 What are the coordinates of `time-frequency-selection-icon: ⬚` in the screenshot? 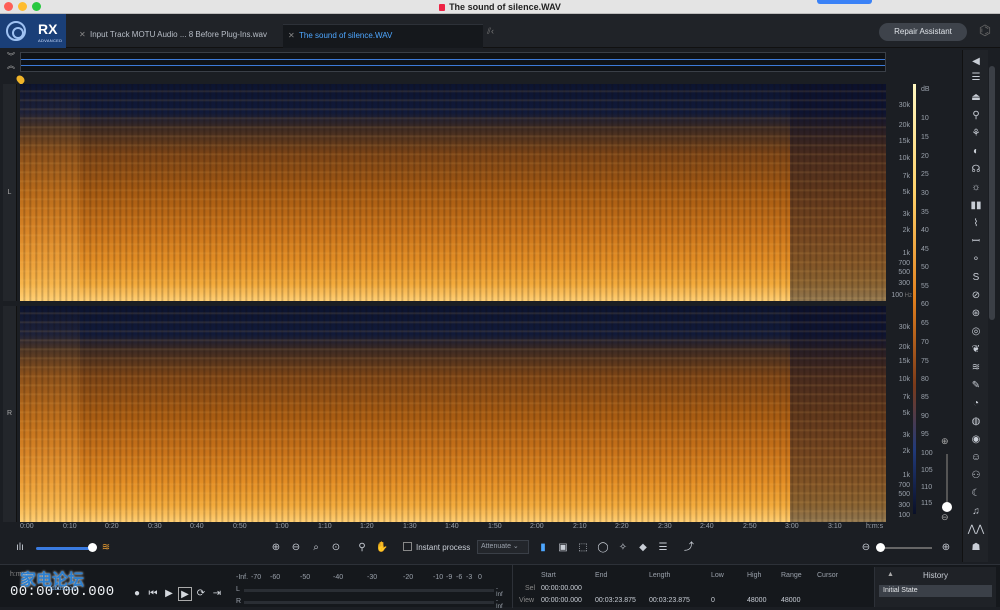 It's located at (583, 548).